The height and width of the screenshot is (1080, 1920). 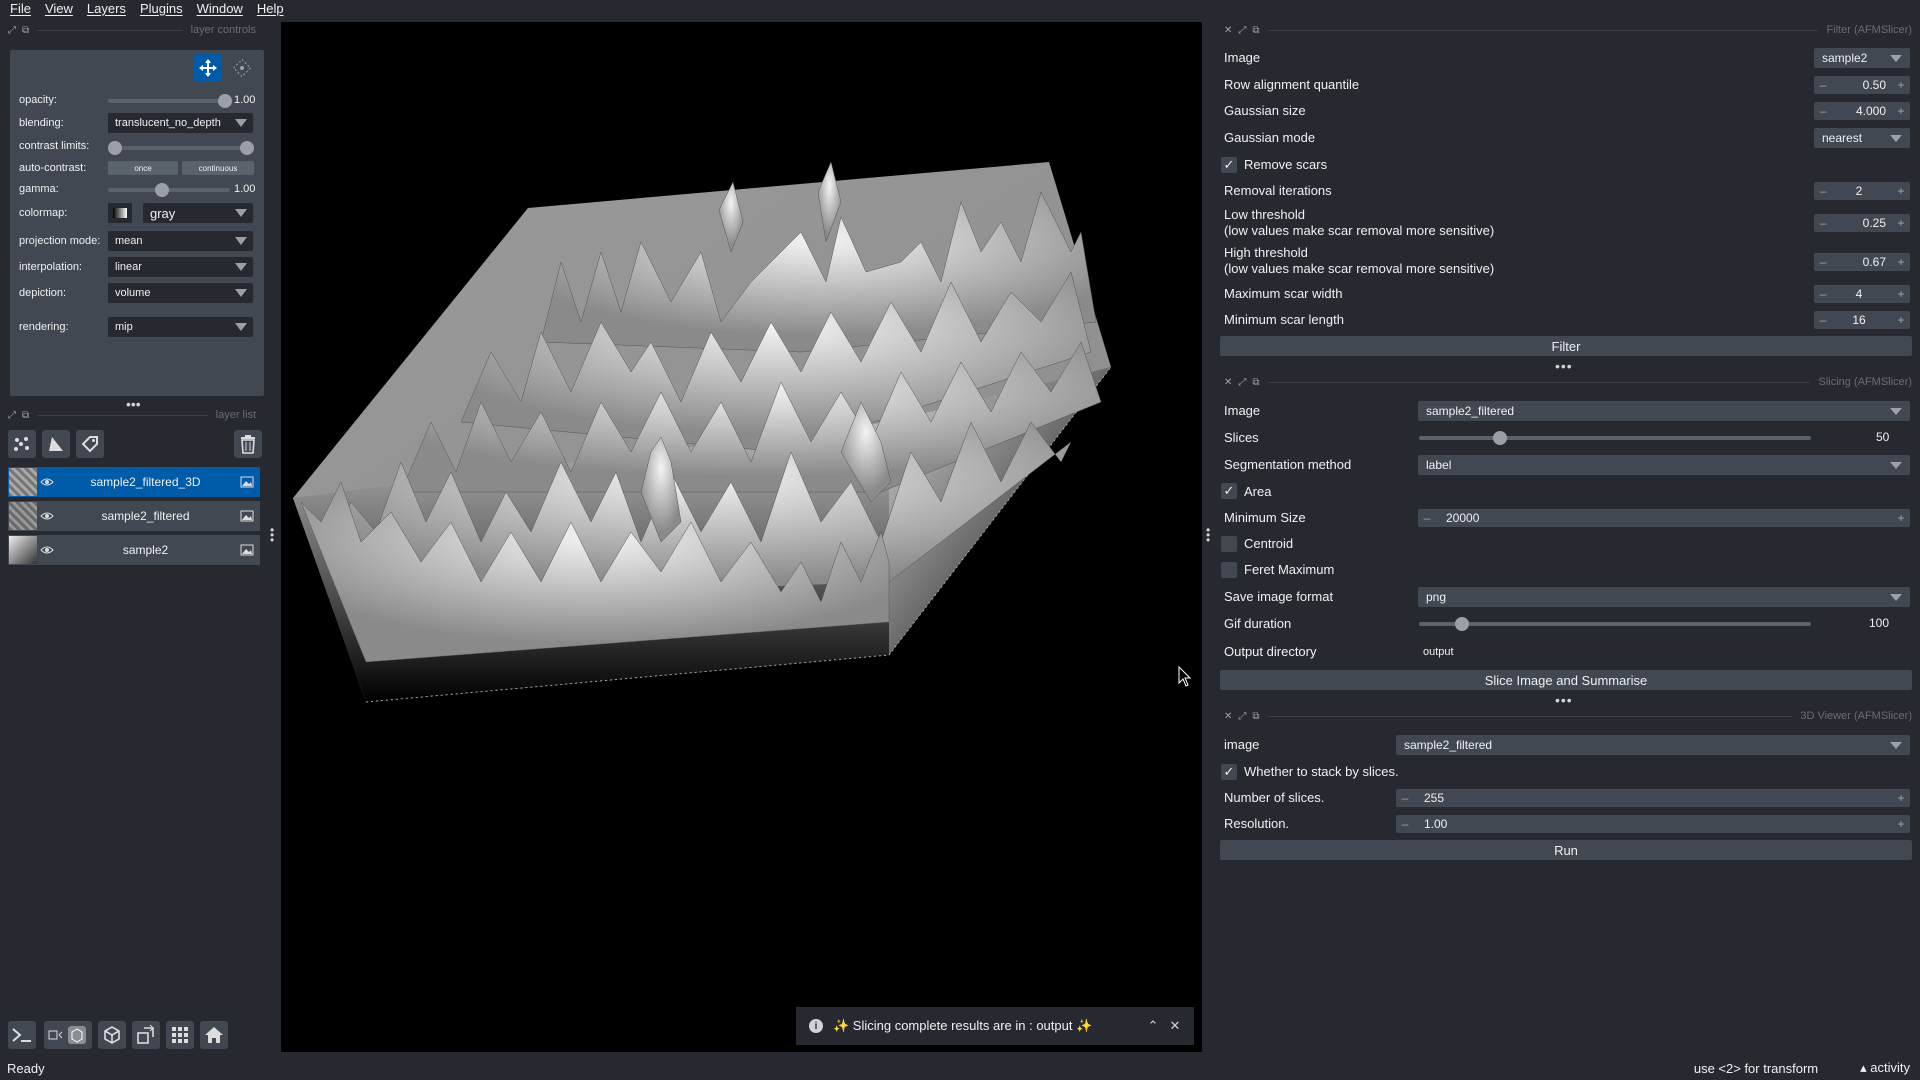 What do you see at coordinates (162, 190) in the screenshot?
I see `gamma-slider-handle` at bounding box center [162, 190].